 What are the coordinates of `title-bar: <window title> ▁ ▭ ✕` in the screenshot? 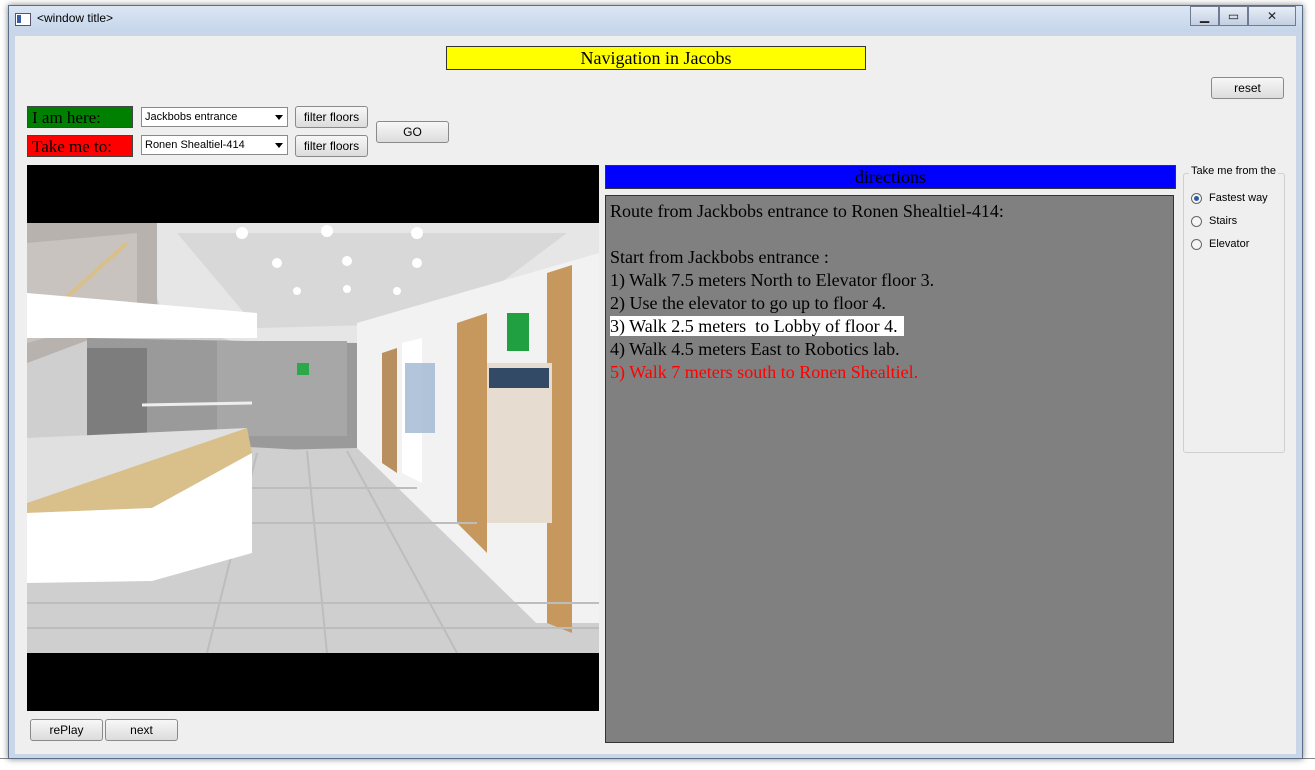 It's located at (655, 19).